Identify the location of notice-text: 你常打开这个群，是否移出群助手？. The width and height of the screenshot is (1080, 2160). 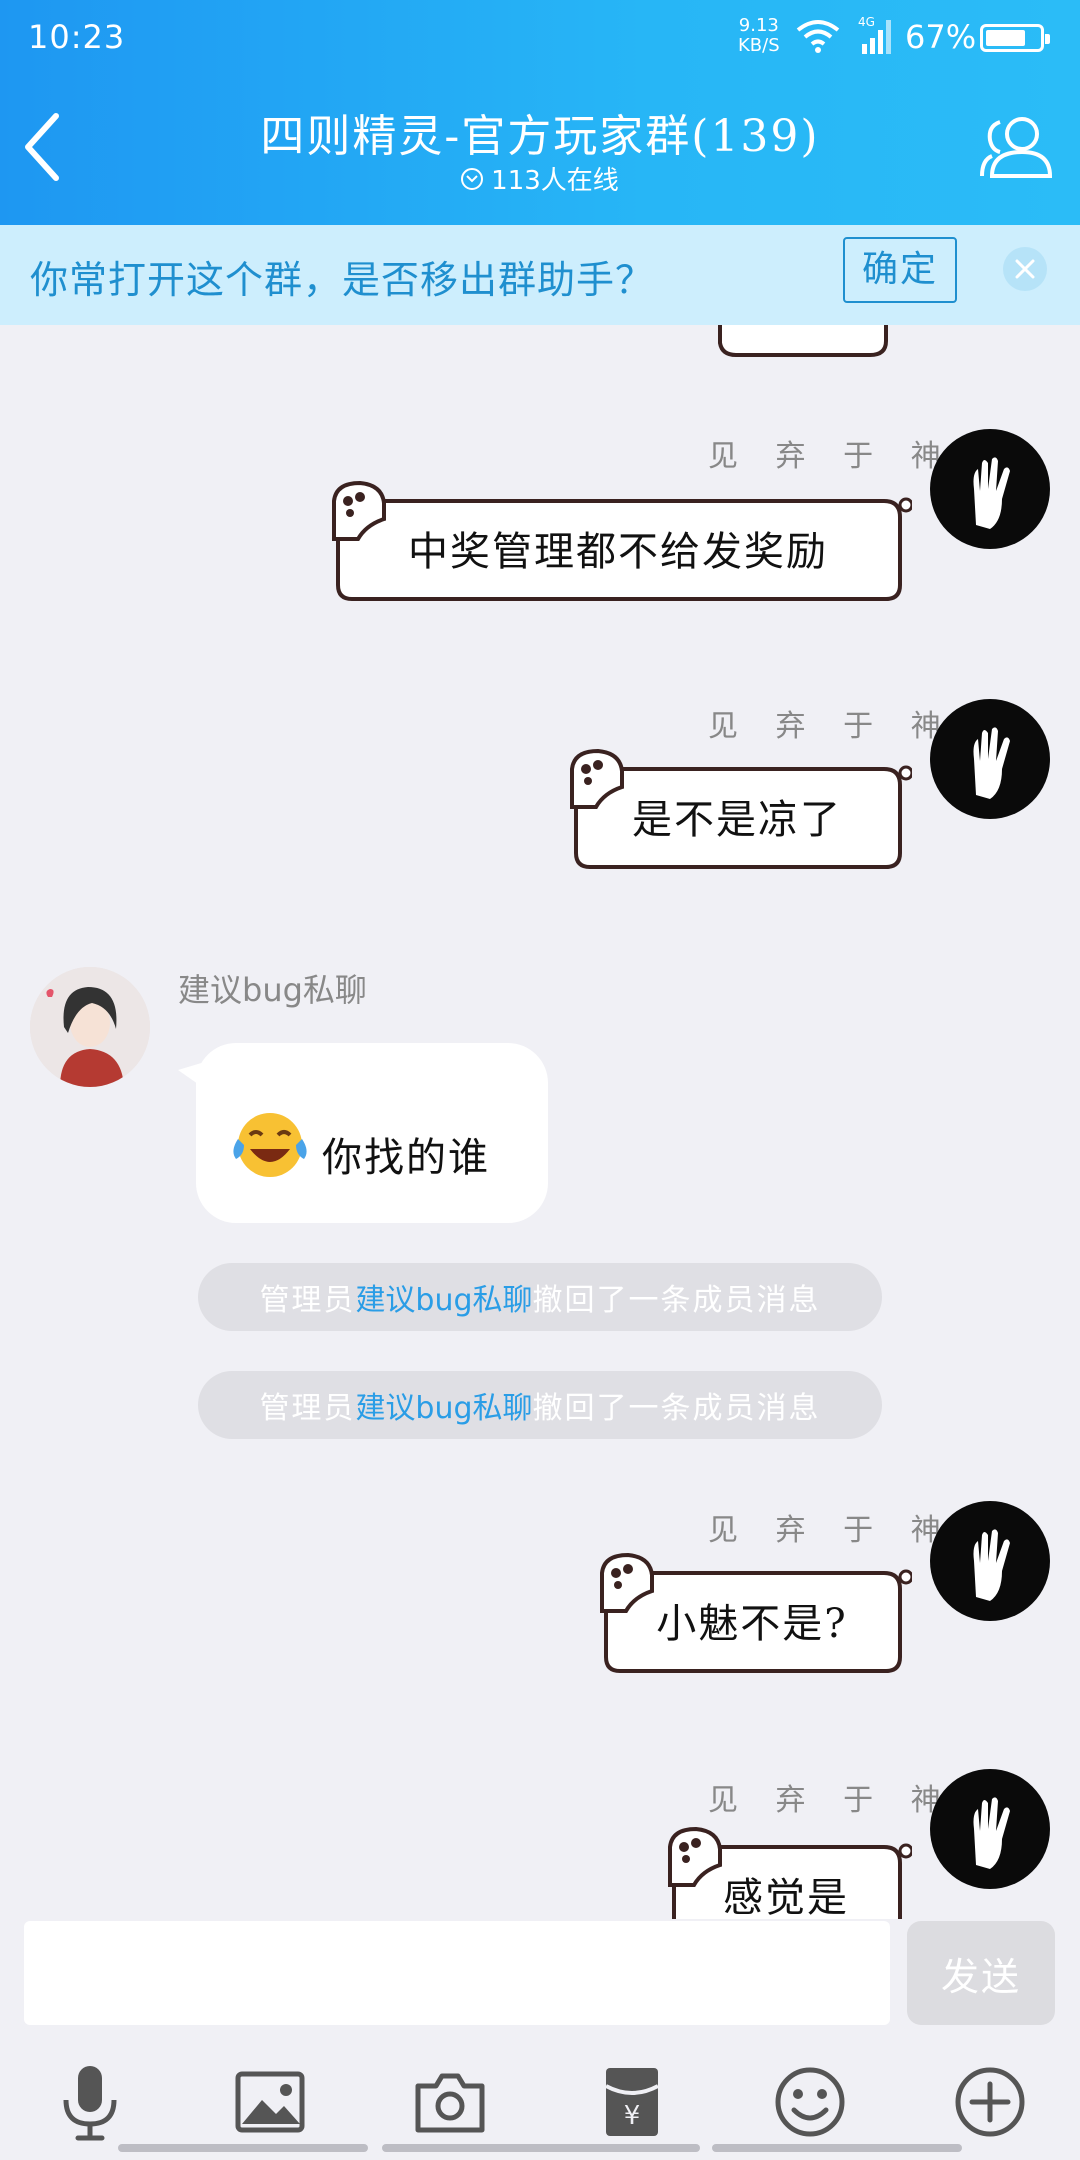
(342, 280).